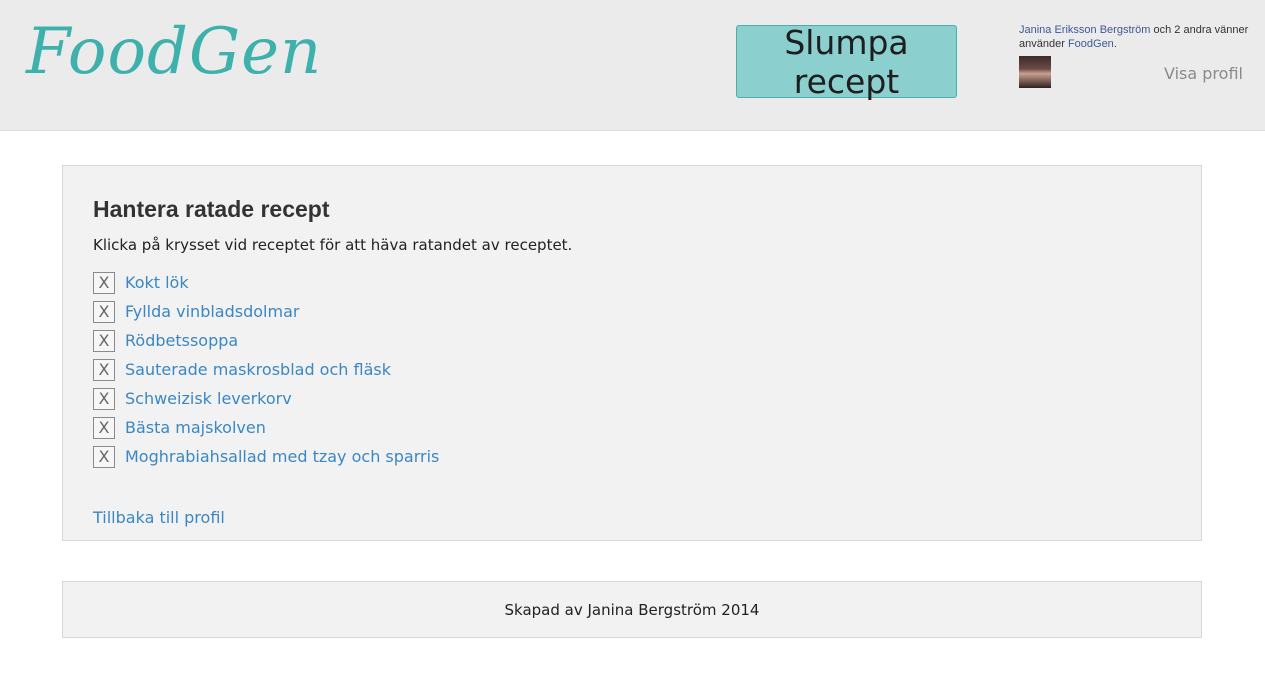  Describe the element at coordinates (174, 52) in the screenshot. I see `foodgen-logo: FoodGen` at that location.